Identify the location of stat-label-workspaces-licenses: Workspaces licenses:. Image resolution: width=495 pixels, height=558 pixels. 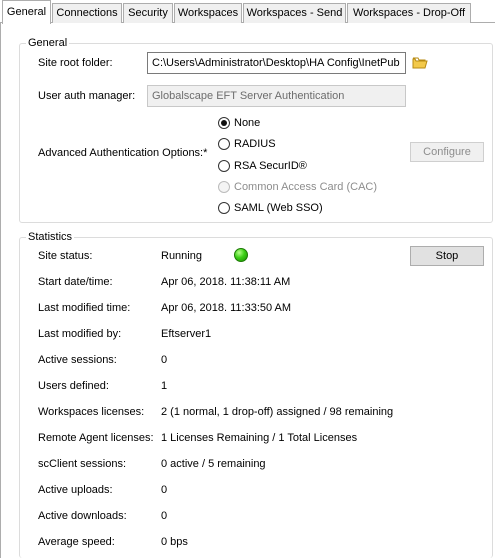
(91, 412).